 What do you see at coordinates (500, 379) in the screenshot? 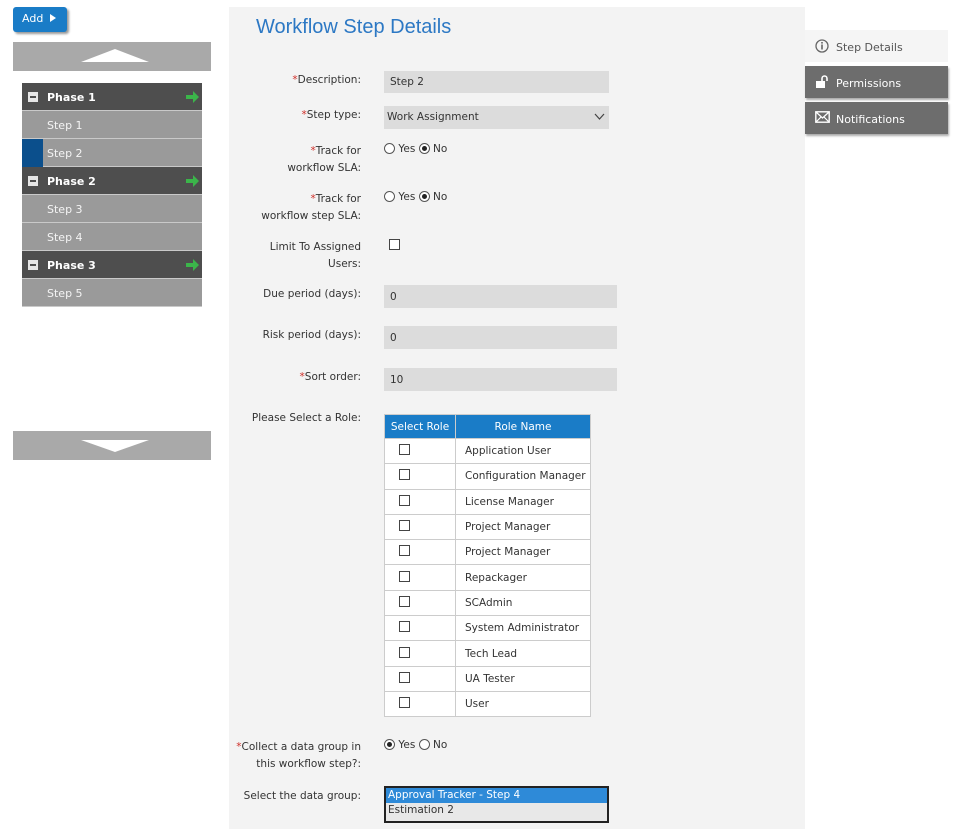
I see `sort-order-input: 10` at bounding box center [500, 379].